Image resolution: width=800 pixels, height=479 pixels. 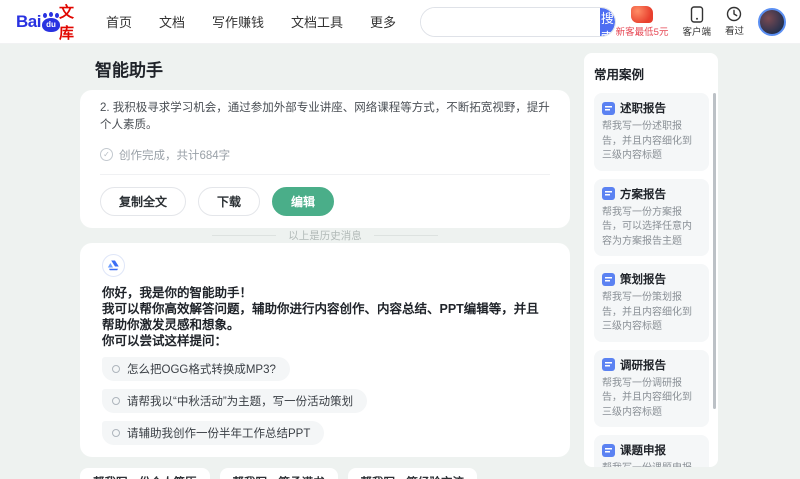 I want to click on promo-label: 新客最低5元, so click(x=642, y=32).